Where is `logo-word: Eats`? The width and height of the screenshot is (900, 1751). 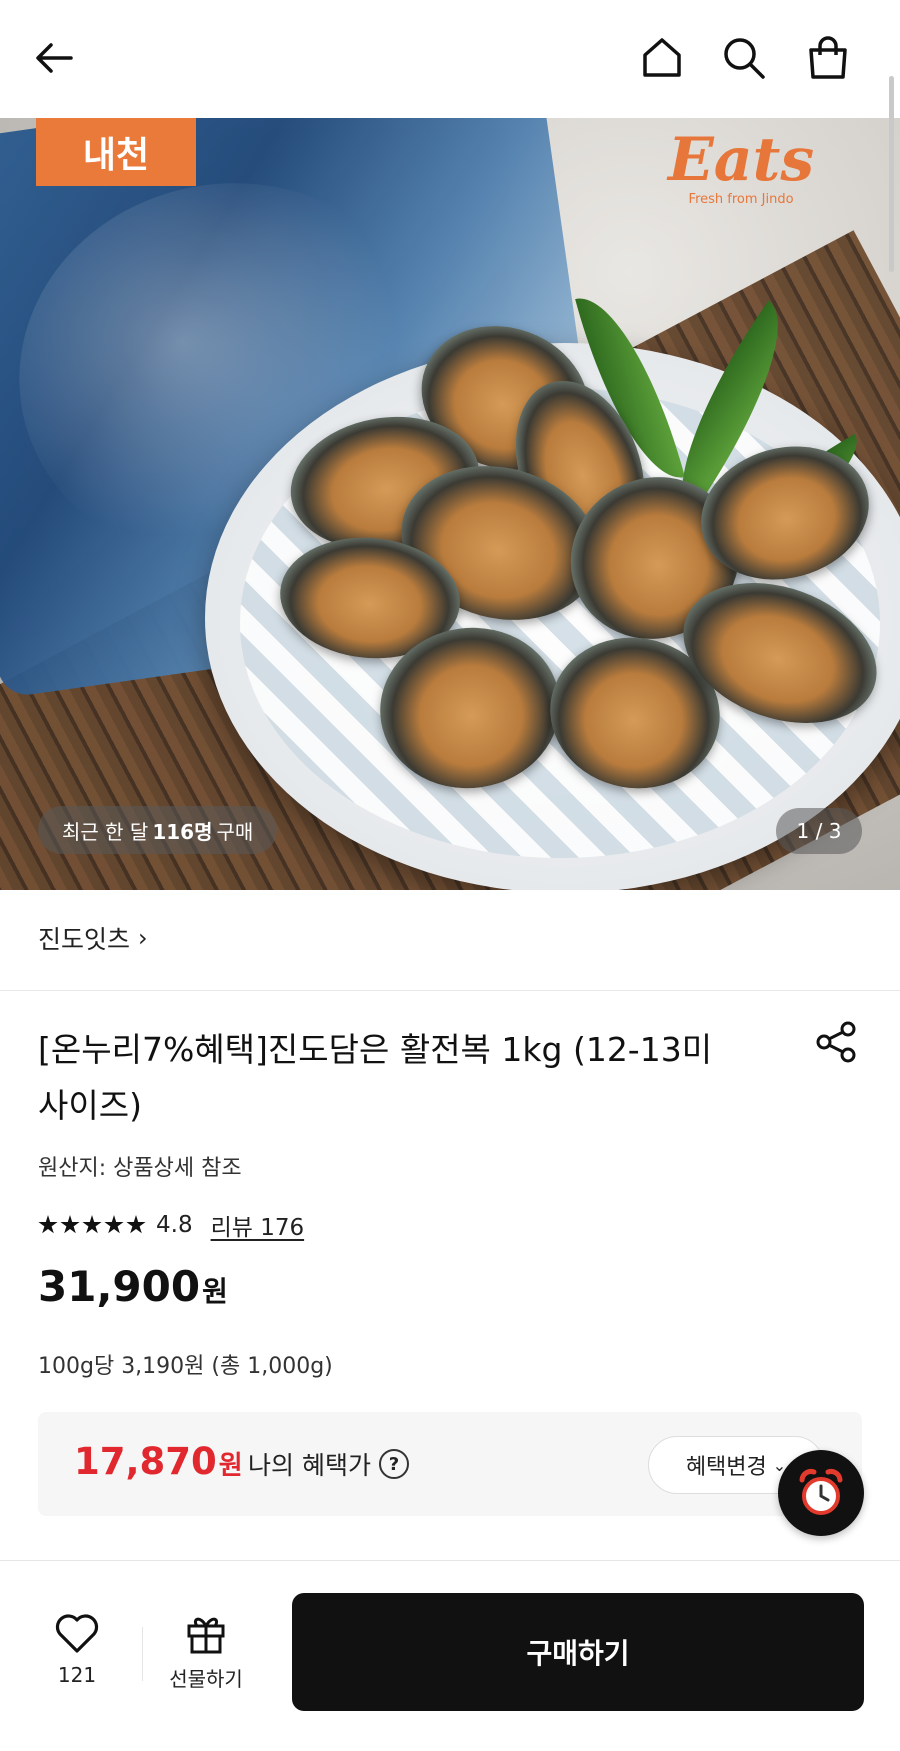
logo-word: Eats is located at coordinates (741, 160).